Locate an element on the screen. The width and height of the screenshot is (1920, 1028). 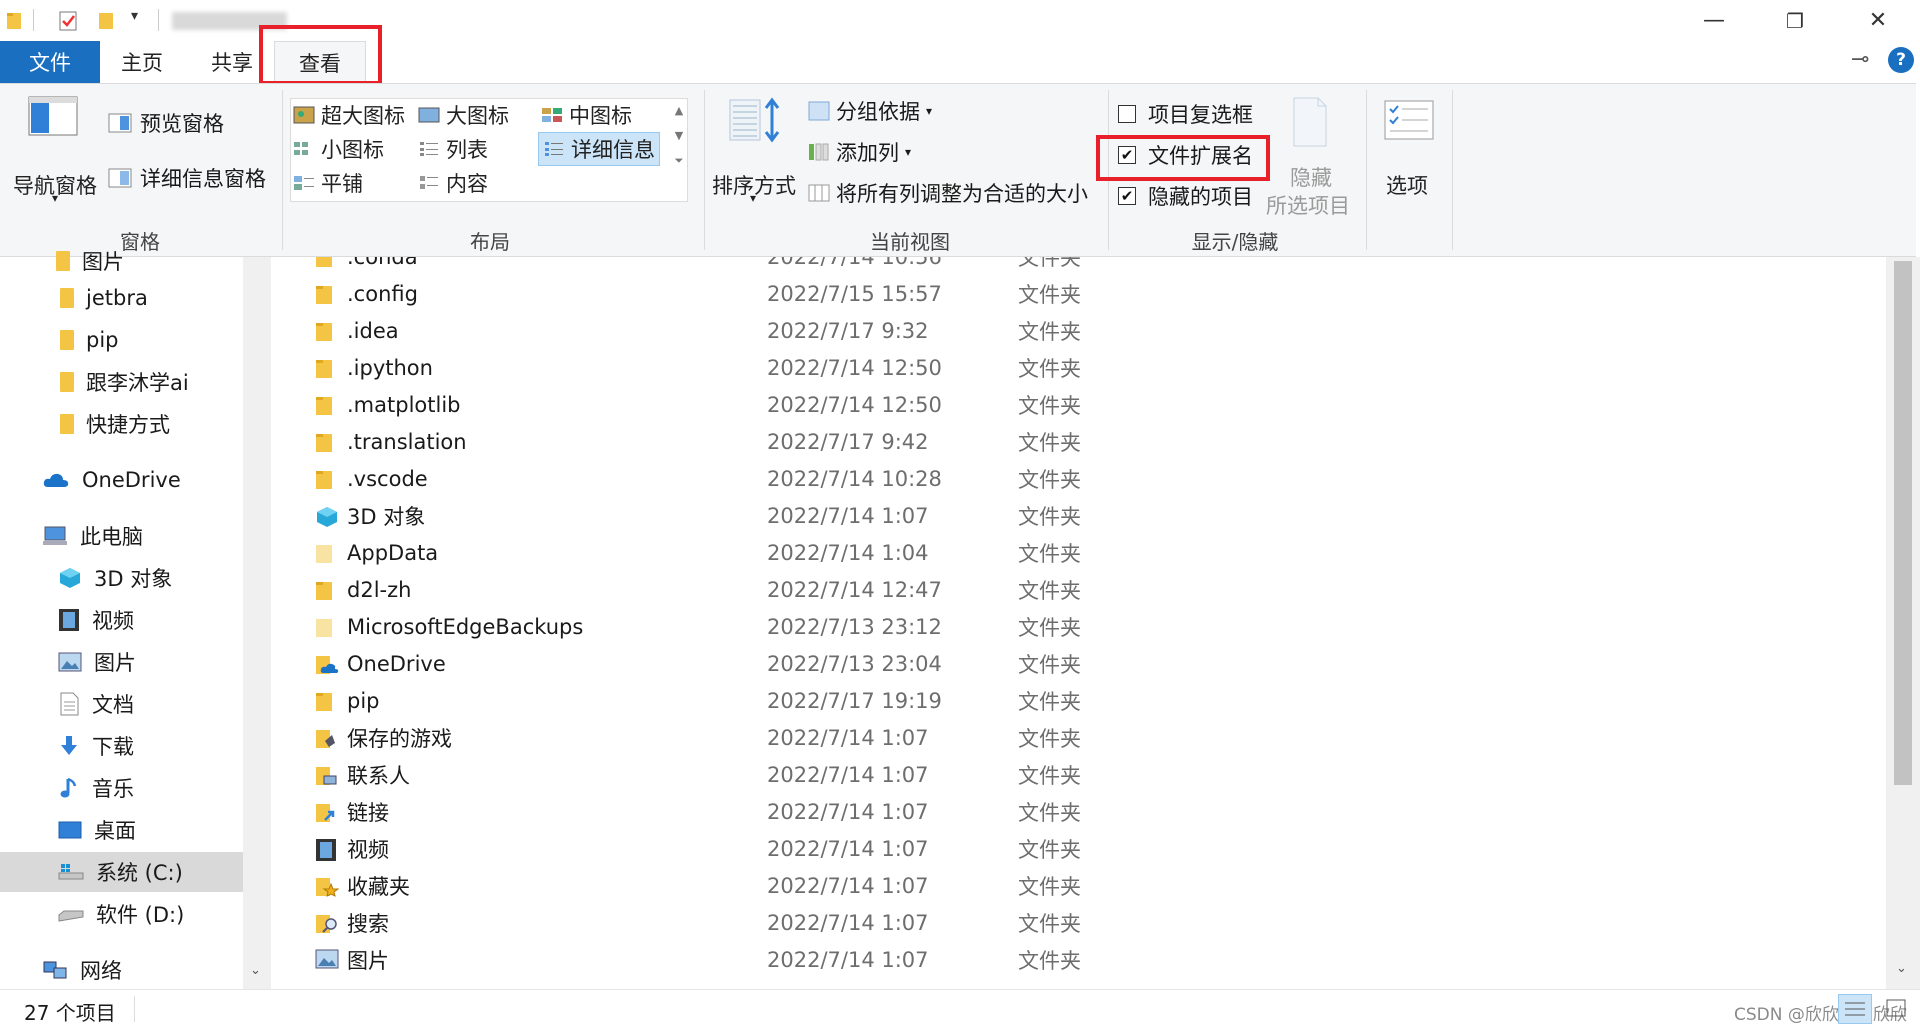
folder-icon is located at coordinates (67, 424).